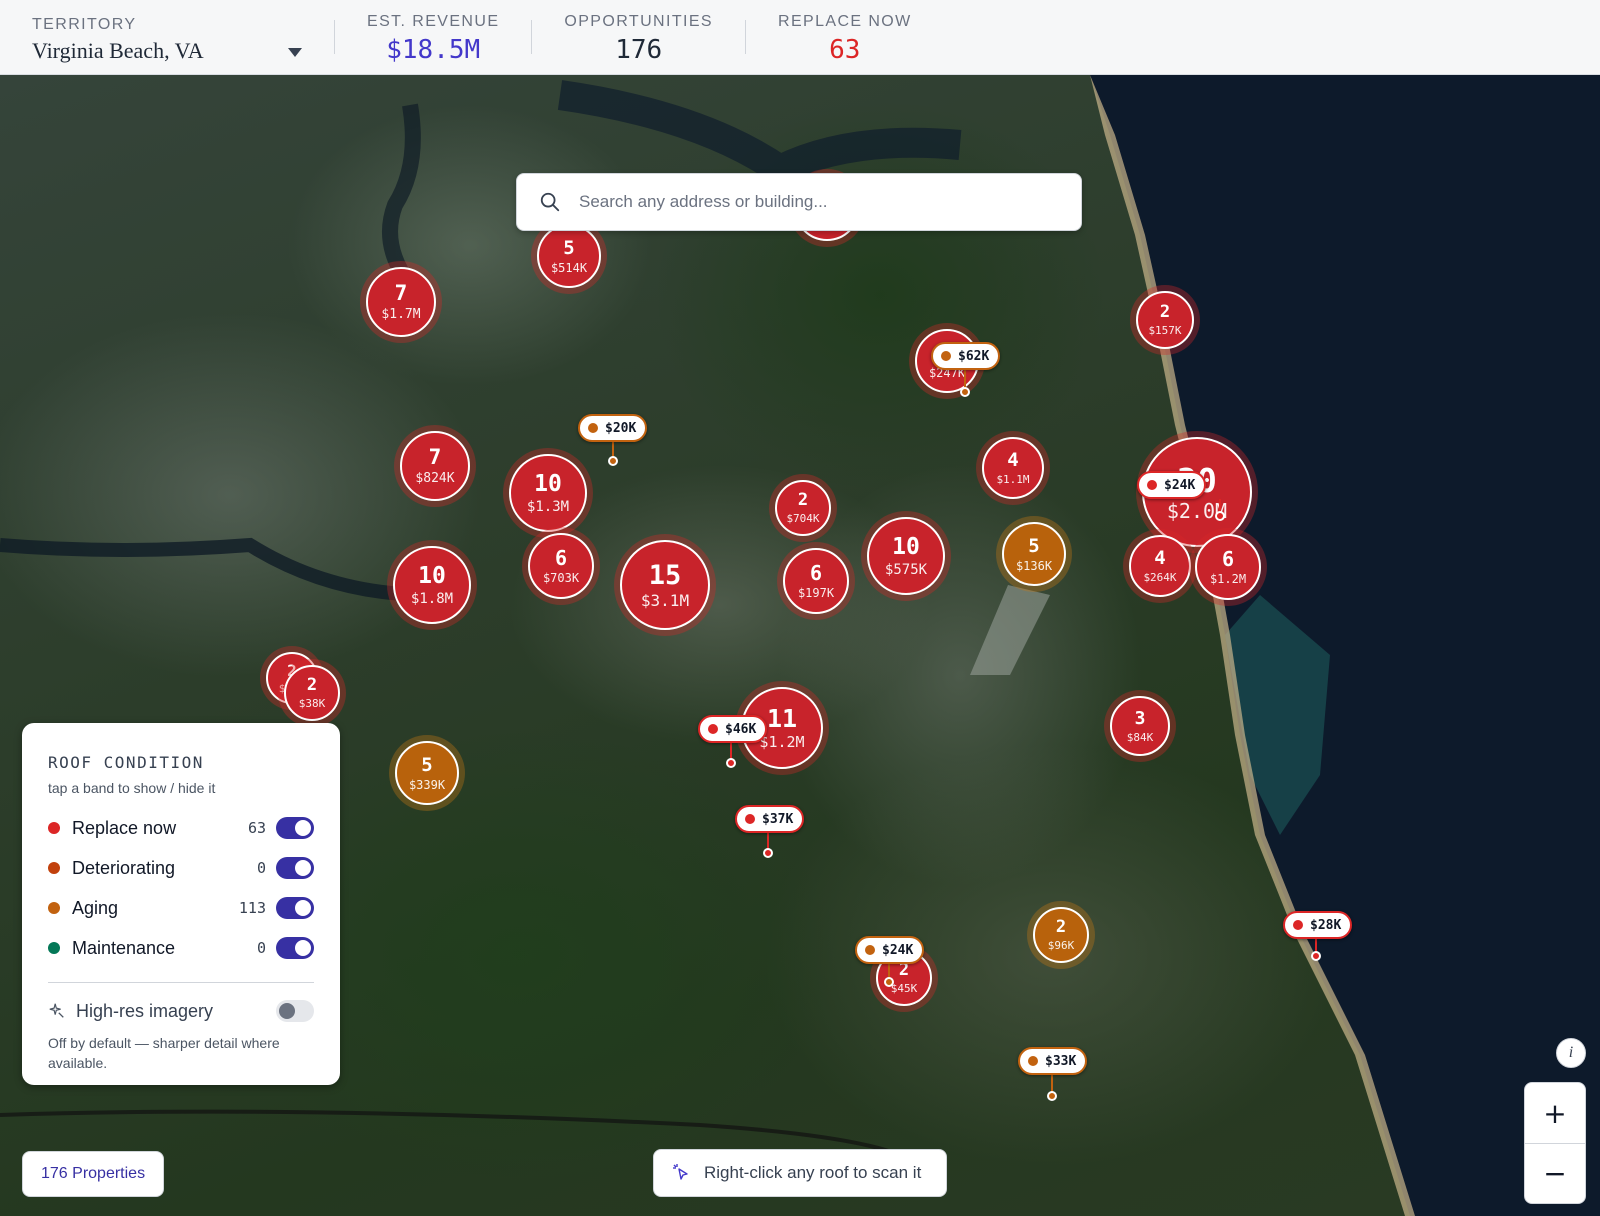 The width and height of the screenshot is (1600, 1216). I want to click on hires-imagery-row: High-res imagery, so click(181, 1011).